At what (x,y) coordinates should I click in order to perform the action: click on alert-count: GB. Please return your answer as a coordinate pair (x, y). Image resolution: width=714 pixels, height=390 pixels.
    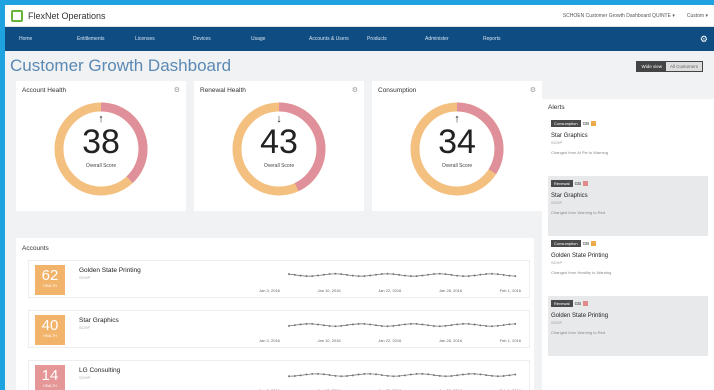
    Looking at the image, I should click on (578, 303).